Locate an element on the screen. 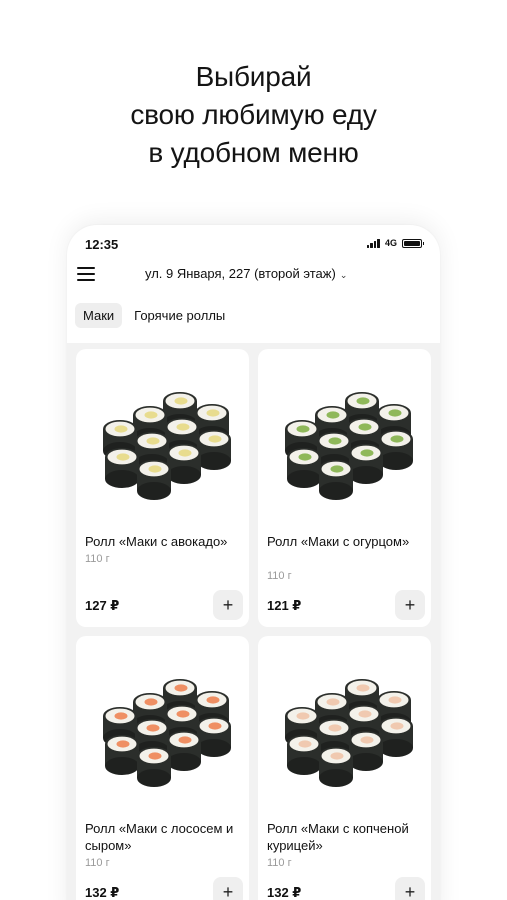 The image size is (507, 900). status-bar: 12:35 4G is located at coordinates (254, 245).